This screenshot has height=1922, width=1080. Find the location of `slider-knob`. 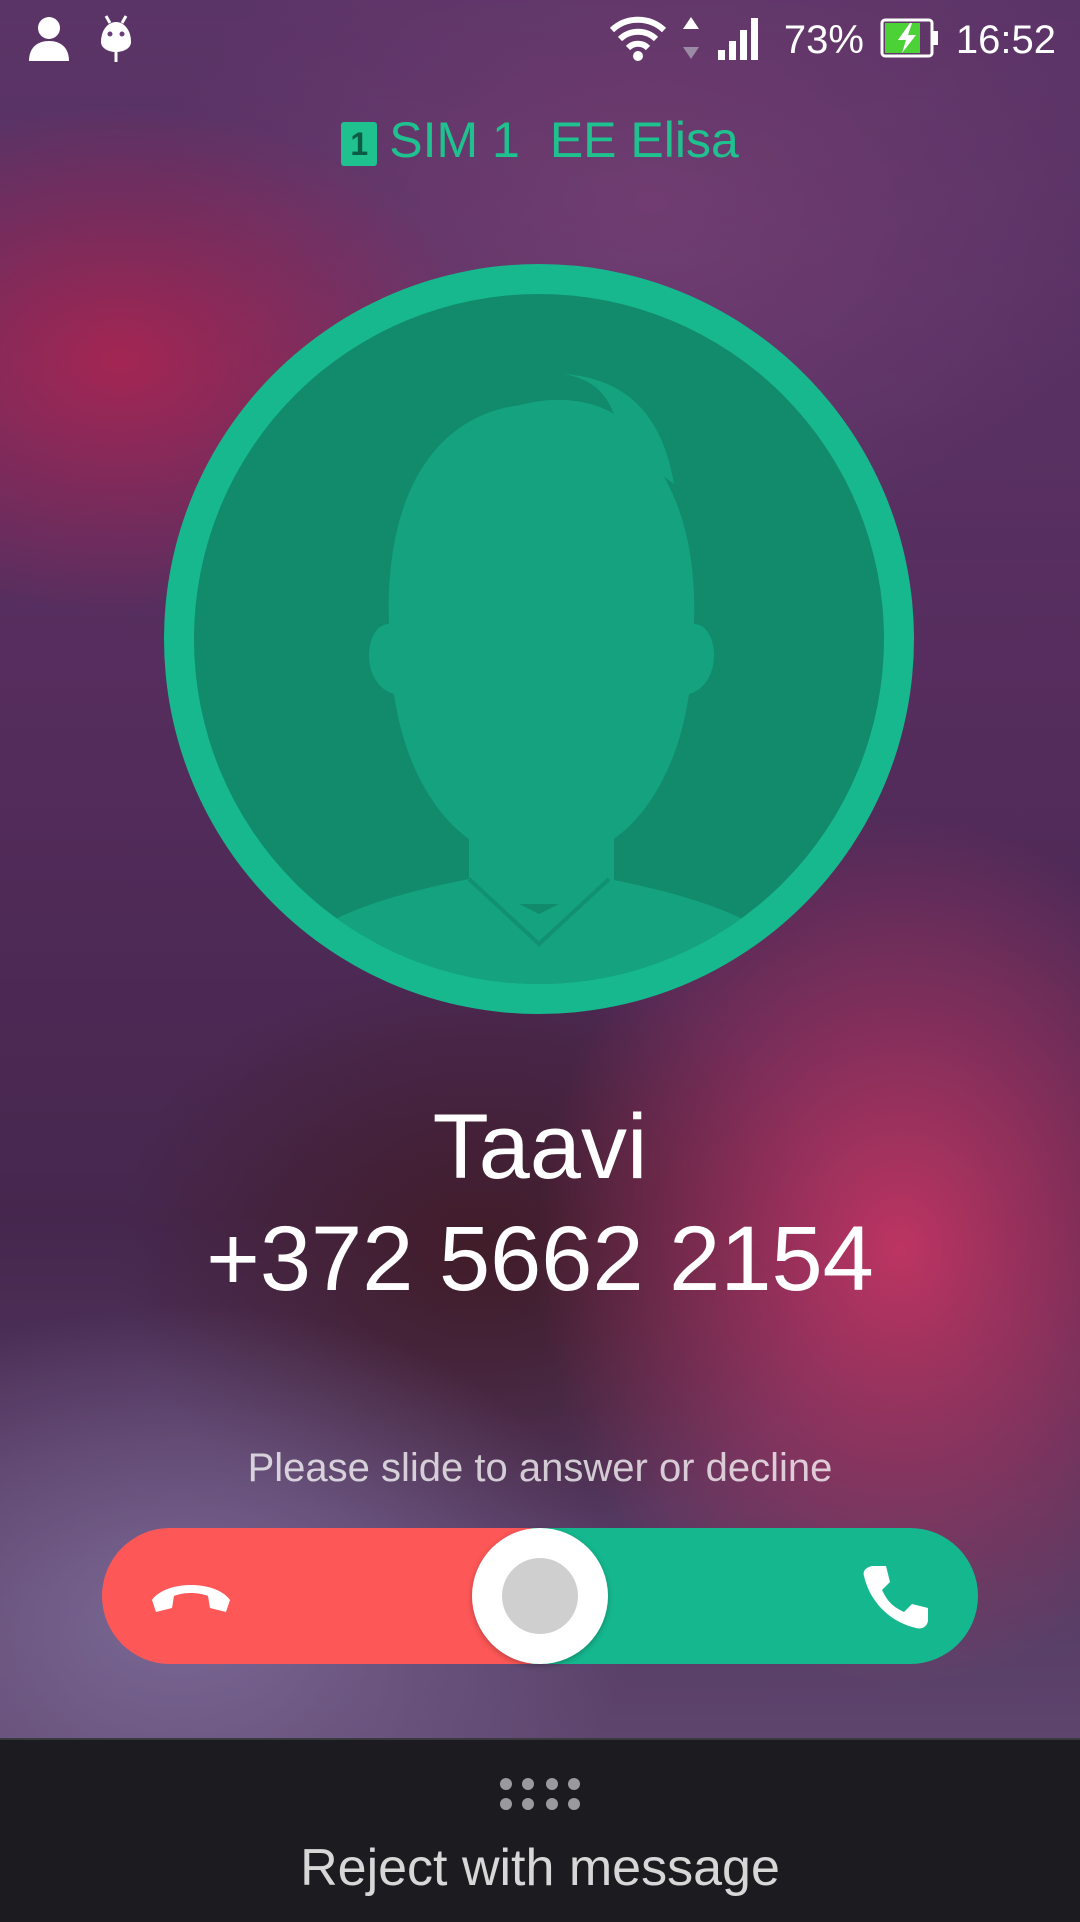

slider-knob is located at coordinates (540, 1596).